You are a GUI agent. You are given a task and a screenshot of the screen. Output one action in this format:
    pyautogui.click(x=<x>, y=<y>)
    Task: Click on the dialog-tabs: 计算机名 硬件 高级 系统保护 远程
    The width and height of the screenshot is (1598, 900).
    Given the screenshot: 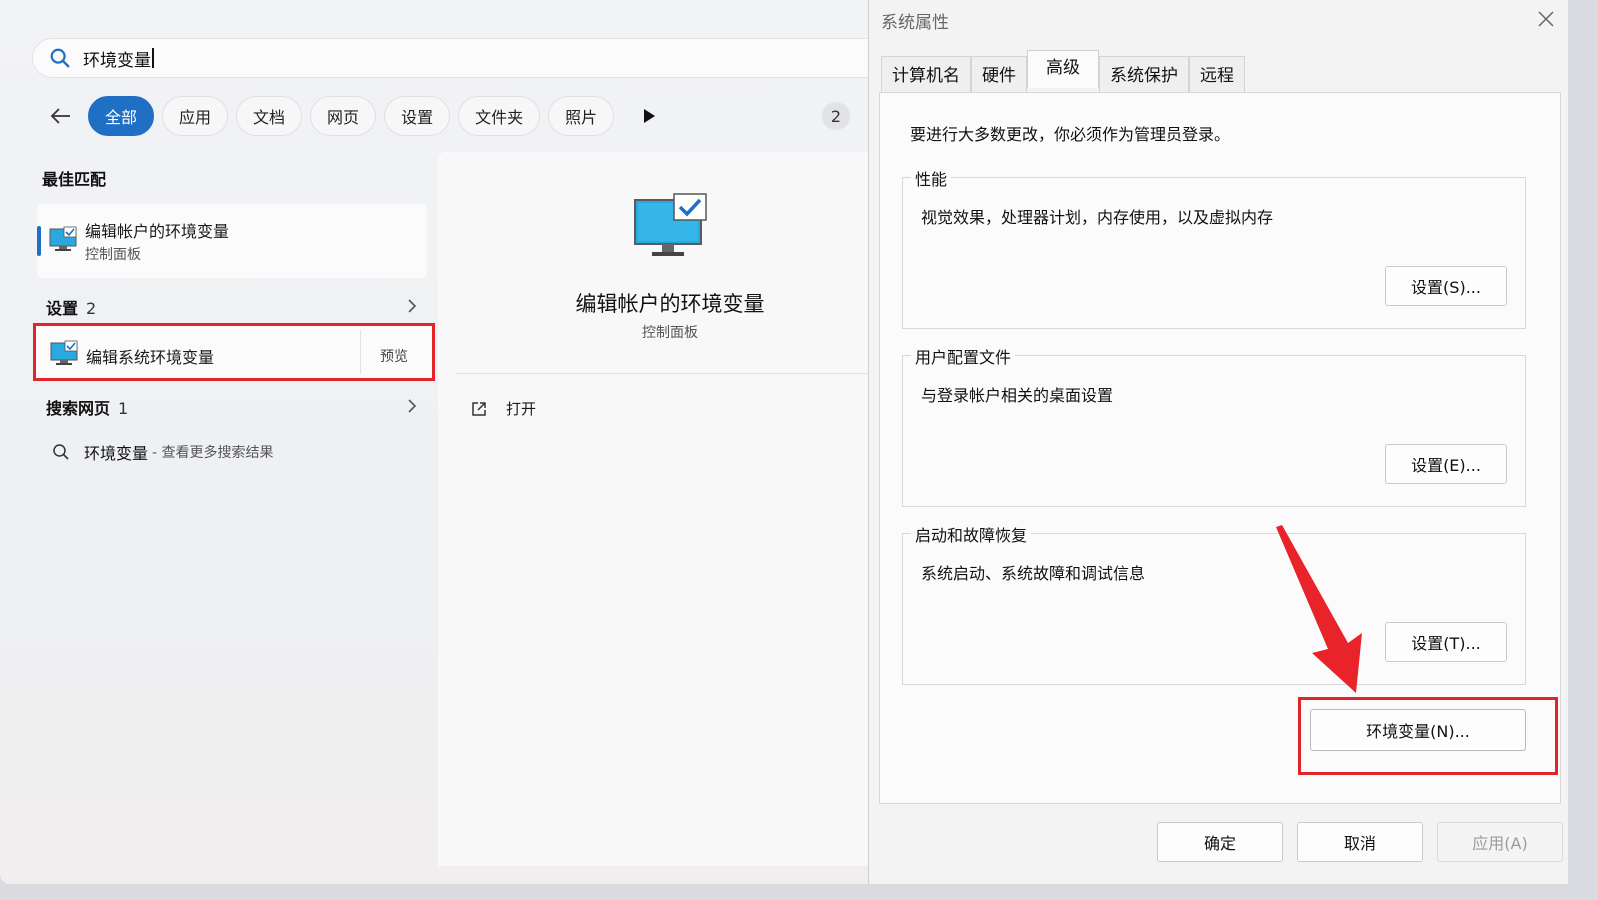 What is the action you would take?
    pyautogui.click(x=1063, y=71)
    